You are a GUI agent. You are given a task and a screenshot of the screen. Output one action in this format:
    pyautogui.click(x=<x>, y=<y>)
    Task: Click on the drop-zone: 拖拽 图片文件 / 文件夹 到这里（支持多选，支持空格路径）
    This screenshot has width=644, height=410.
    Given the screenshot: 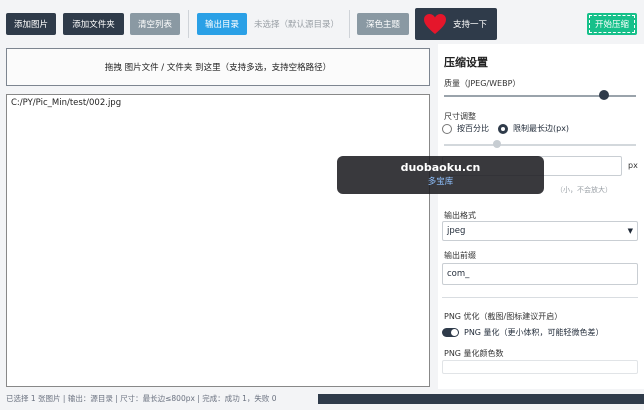 What is the action you would take?
    pyautogui.click(x=218, y=67)
    